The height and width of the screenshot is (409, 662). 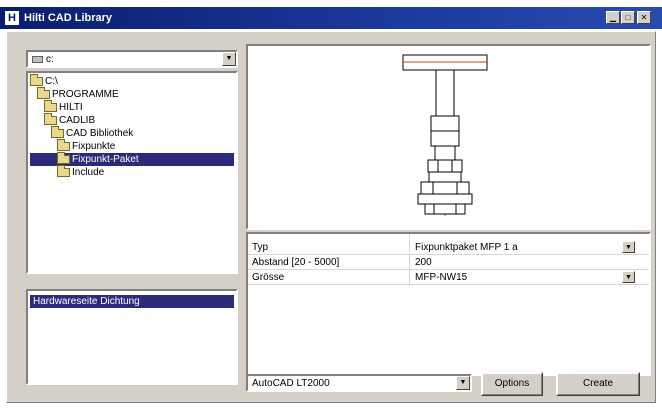 What do you see at coordinates (445, 135) in the screenshot?
I see `fixpoint-drawing` at bounding box center [445, 135].